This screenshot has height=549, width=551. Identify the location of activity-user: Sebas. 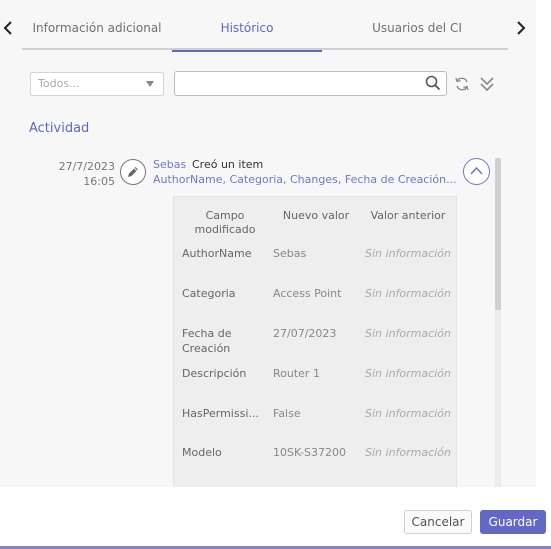
(169, 164).